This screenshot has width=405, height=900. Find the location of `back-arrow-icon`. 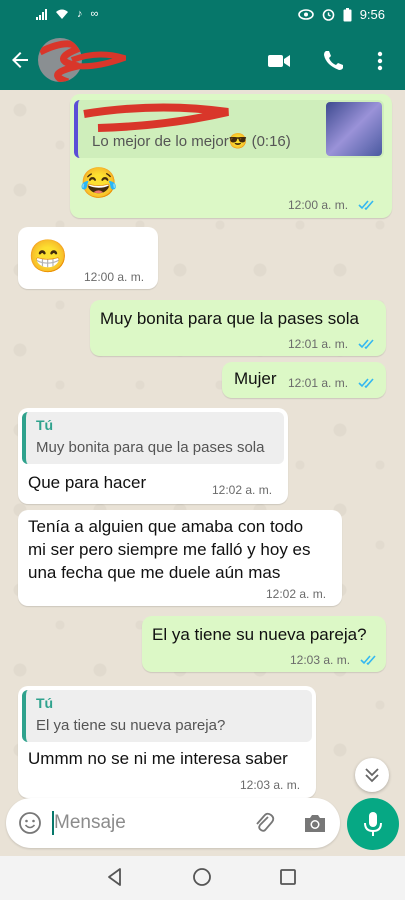

back-arrow-icon is located at coordinates (20, 60).